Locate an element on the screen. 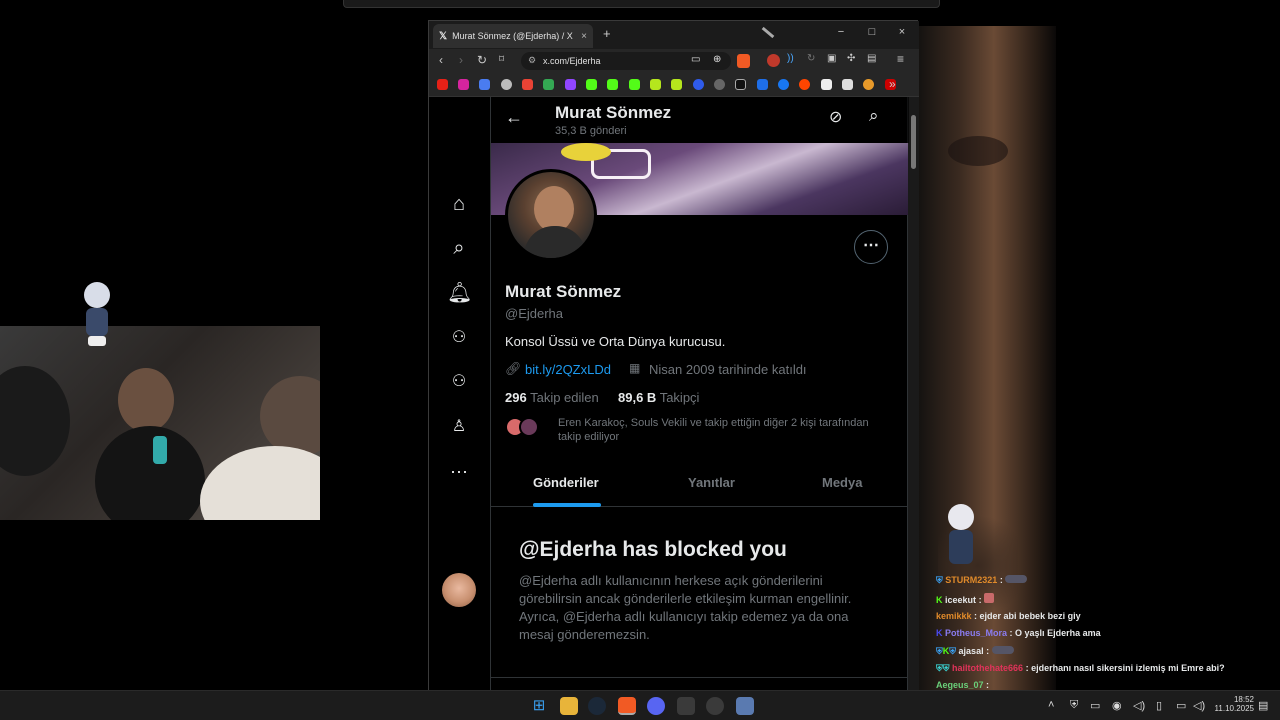 The image size is (1280, 720). profile-link: bit.ly/2QZxLDd is located at coordinates (568, 369).